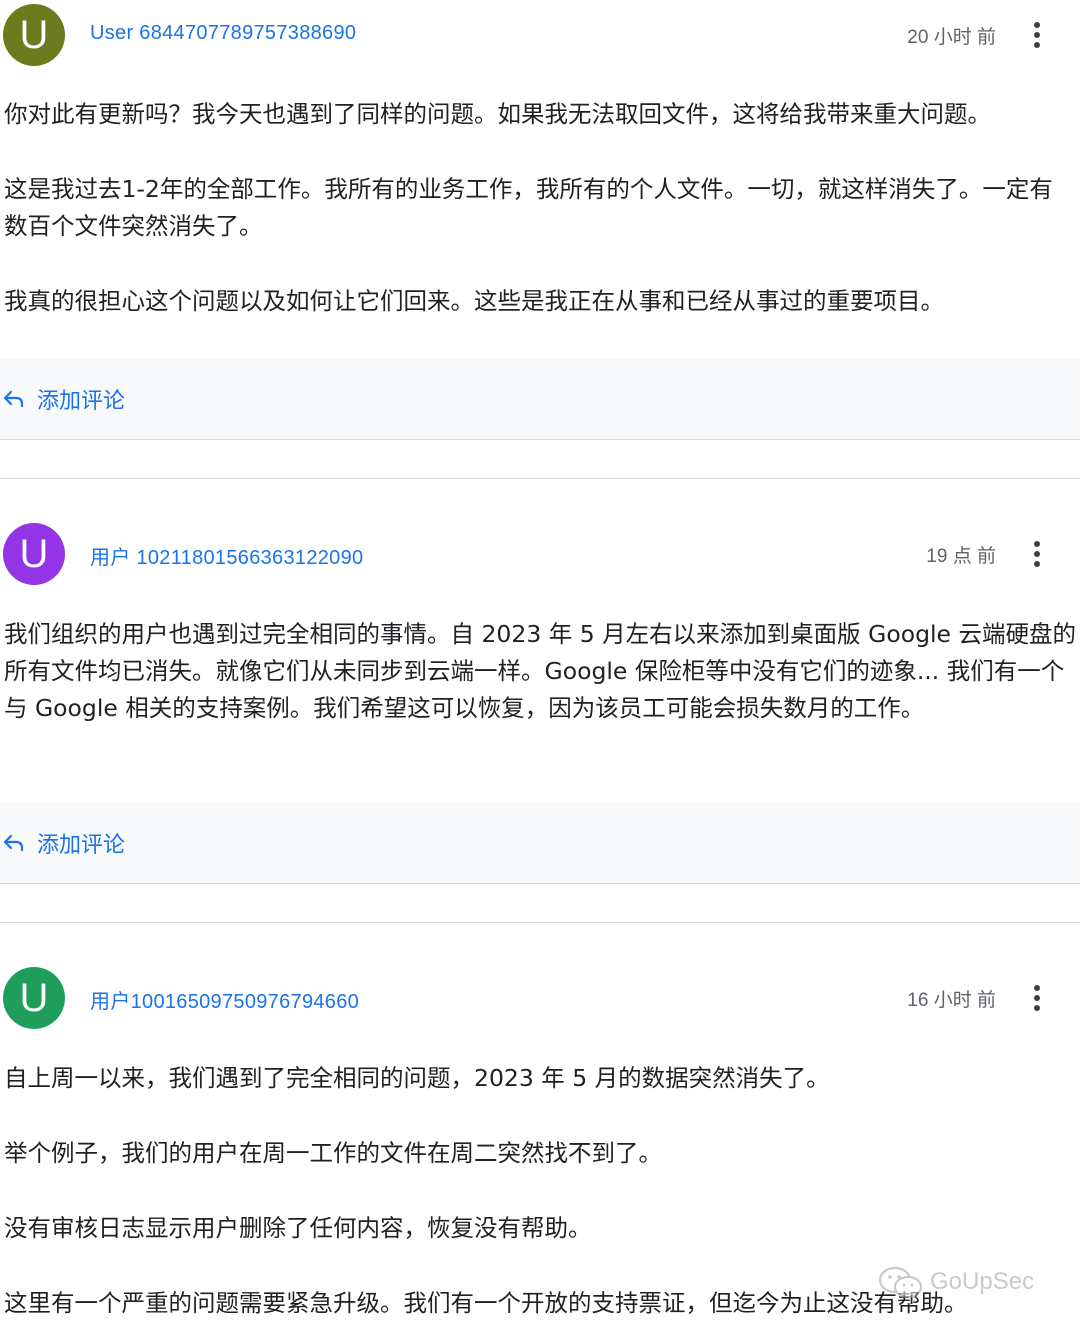  Describe the element at coordinates (223, 33) in the screenshot. I see `username-link: User 6844707789757388690` at that location.